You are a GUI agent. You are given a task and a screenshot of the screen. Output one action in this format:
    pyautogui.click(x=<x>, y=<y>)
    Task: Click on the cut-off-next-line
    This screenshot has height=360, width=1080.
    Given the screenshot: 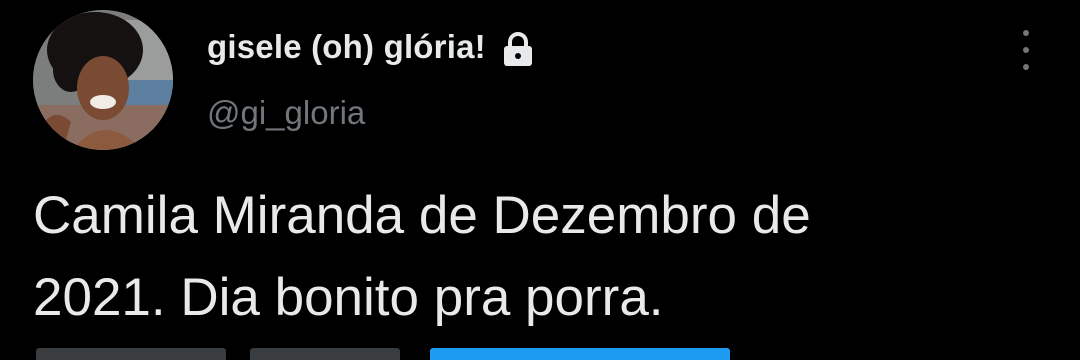 What is the action you would take?
    pyautogui.click(x=540, y=354)
    